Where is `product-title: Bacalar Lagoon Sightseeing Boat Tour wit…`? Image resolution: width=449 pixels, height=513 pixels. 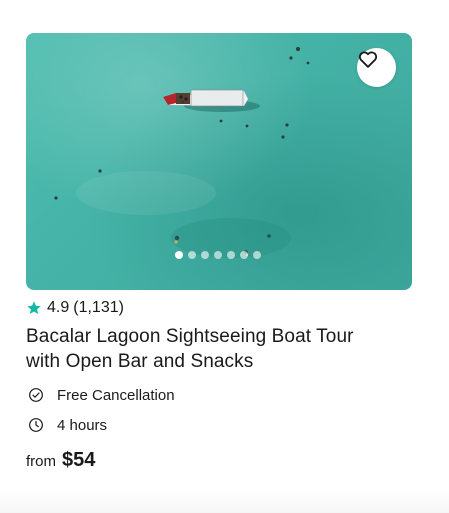 product-title: Bacalar Lagoon Sightseeing Boat Tour wit… is located at coordinates (206, 349).